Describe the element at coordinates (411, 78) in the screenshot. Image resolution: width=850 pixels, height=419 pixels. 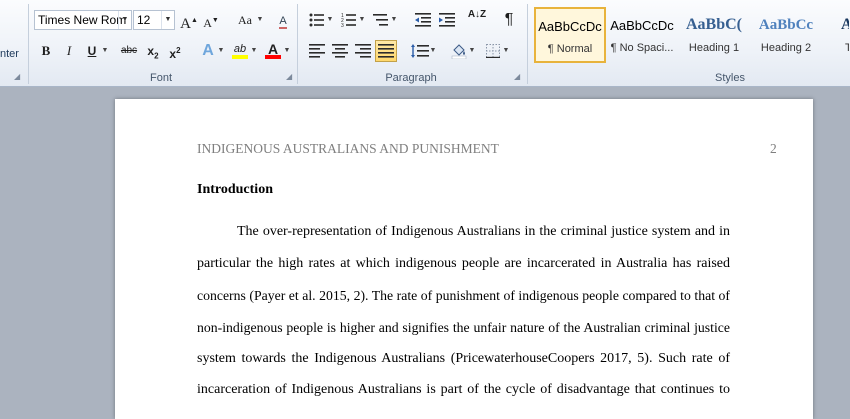
I see `paragraph-group-label: Paragraph` at that location.